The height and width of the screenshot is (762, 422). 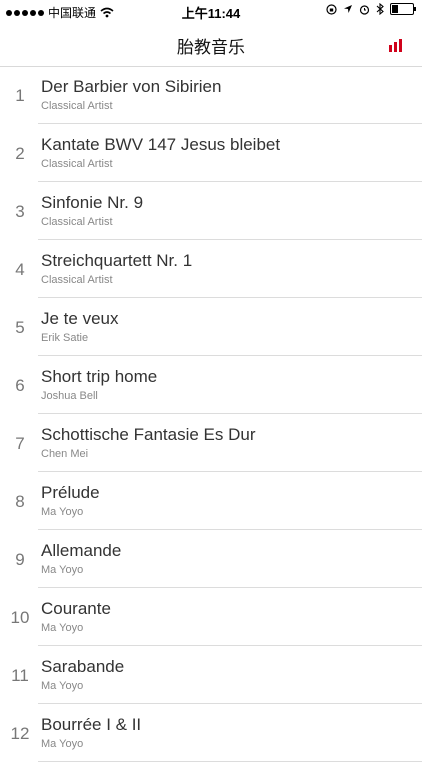 What do you see at coordinates (211, 559) in the screenshot?
I see `track-row: 9 Allemande Ma Yoyo` at bounding box center [211, 559].